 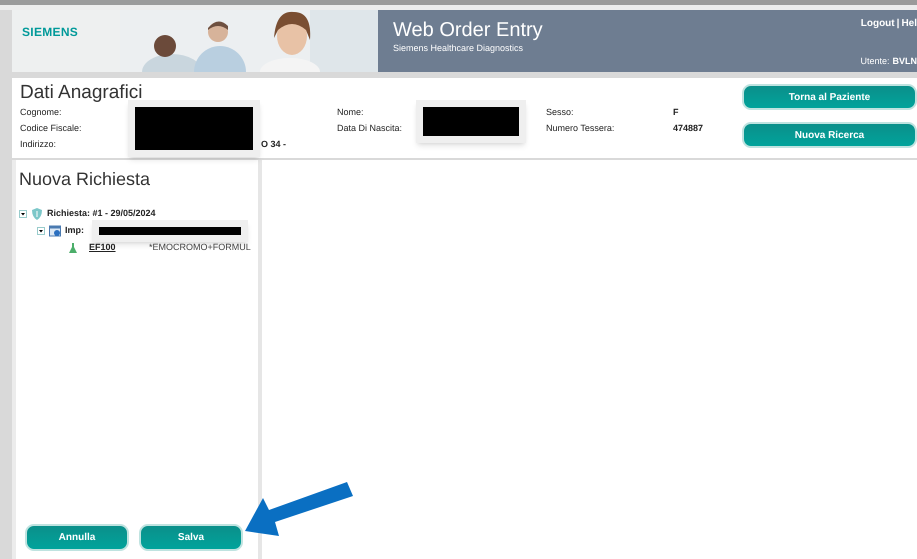 I want to click on field-label: Codice Fiscale:, so click(x=51, y=128).